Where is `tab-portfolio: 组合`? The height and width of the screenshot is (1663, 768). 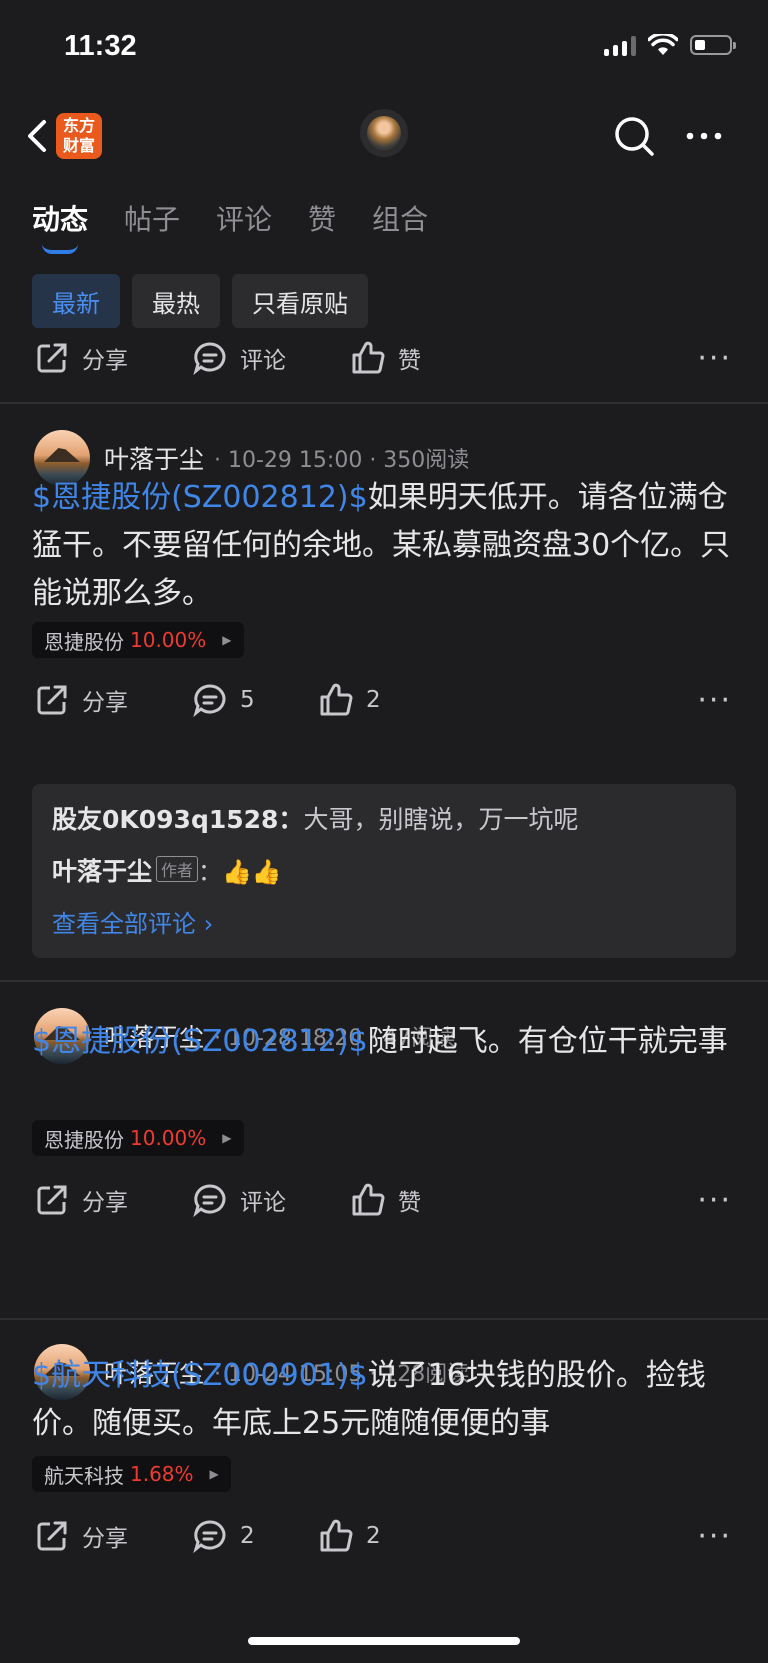
tab-portfolio: 组合 is located at coordinates (400, 218).